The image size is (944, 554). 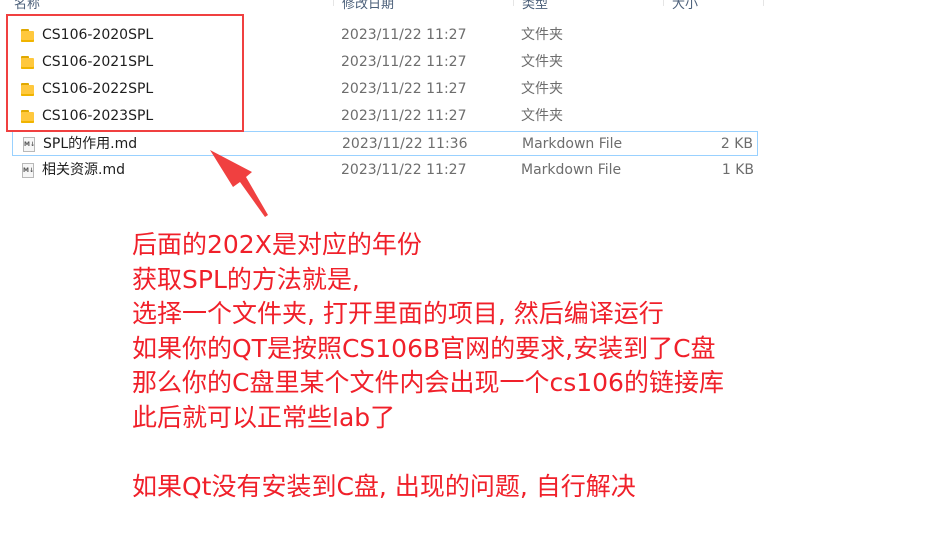 What do you see at coordinates (532, 452) in the screenshot?
I see `annotation-spacer` at bounding box center [532, 452].